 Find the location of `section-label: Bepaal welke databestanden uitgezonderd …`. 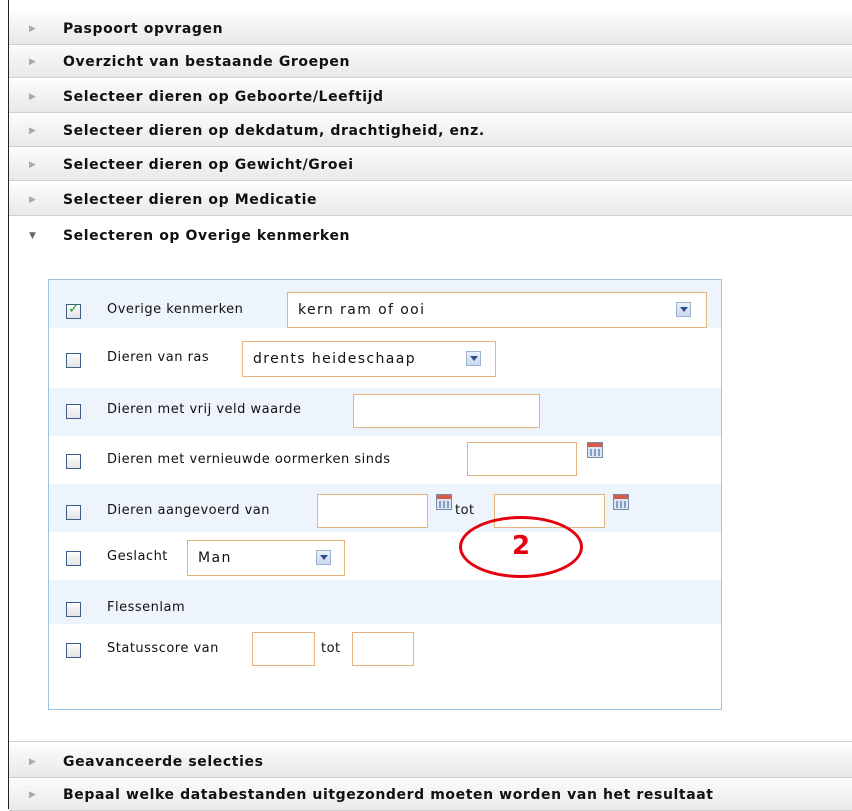

section-label: Bepaal welke databestanden uitgezonderd … is located at coordinates (388, 795).